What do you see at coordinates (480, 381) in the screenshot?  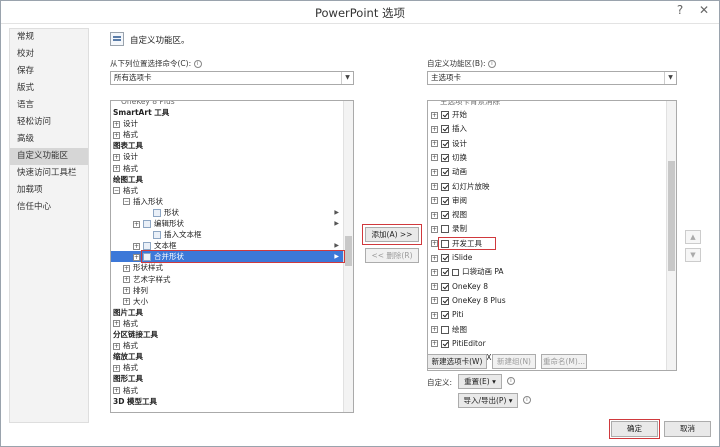 I see `reset-button: 重置(E) ▾` at bounding box center [480, 381].